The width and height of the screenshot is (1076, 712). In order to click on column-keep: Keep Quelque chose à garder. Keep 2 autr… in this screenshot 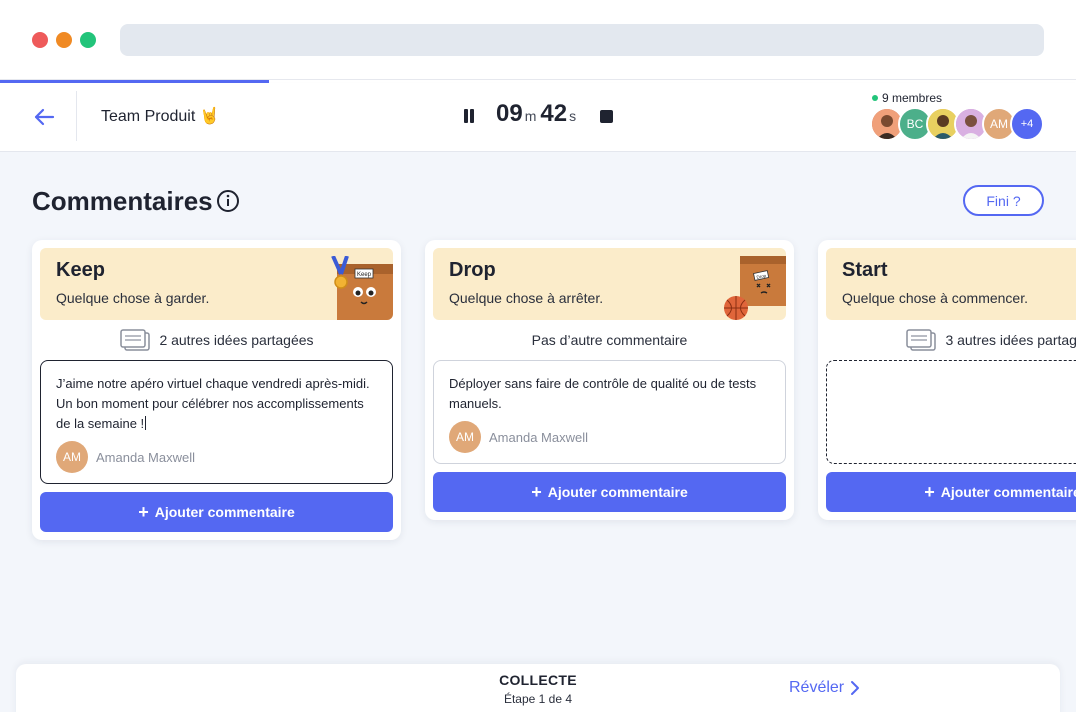, I will do `click(216, 390)`.